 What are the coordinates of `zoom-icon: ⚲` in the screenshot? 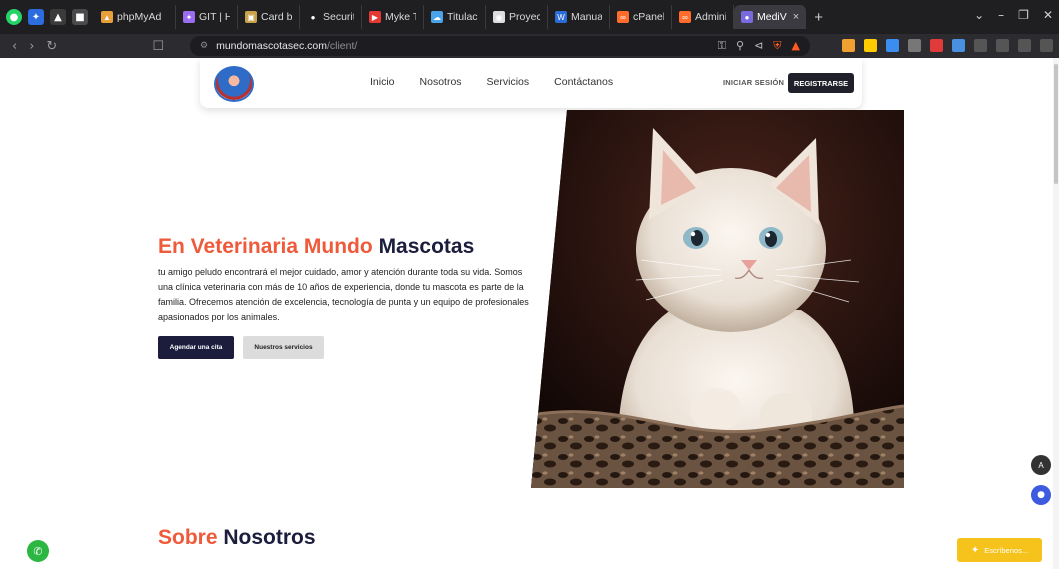 It's located at (740, 46).